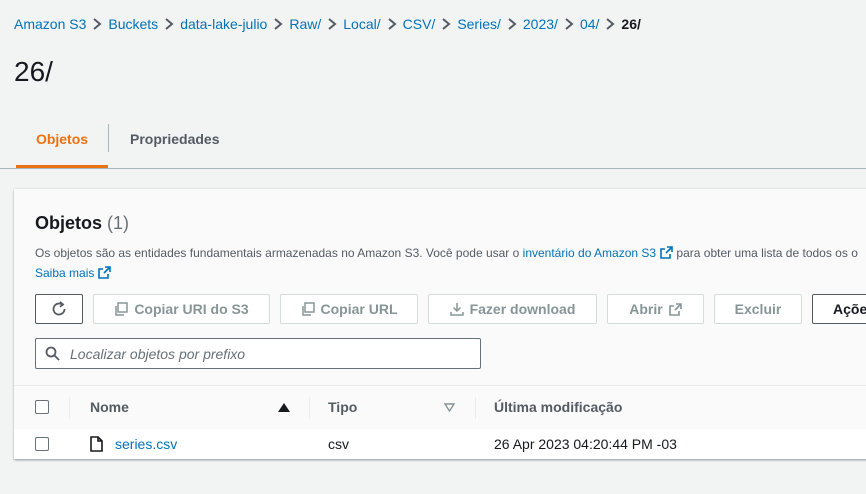 Image resolution: width=866 pixels, height=494 pixels. What do you see at coordinates (338, 444) in the screenshot?
I see `object-type: csv` at bounding box center [338, 444].